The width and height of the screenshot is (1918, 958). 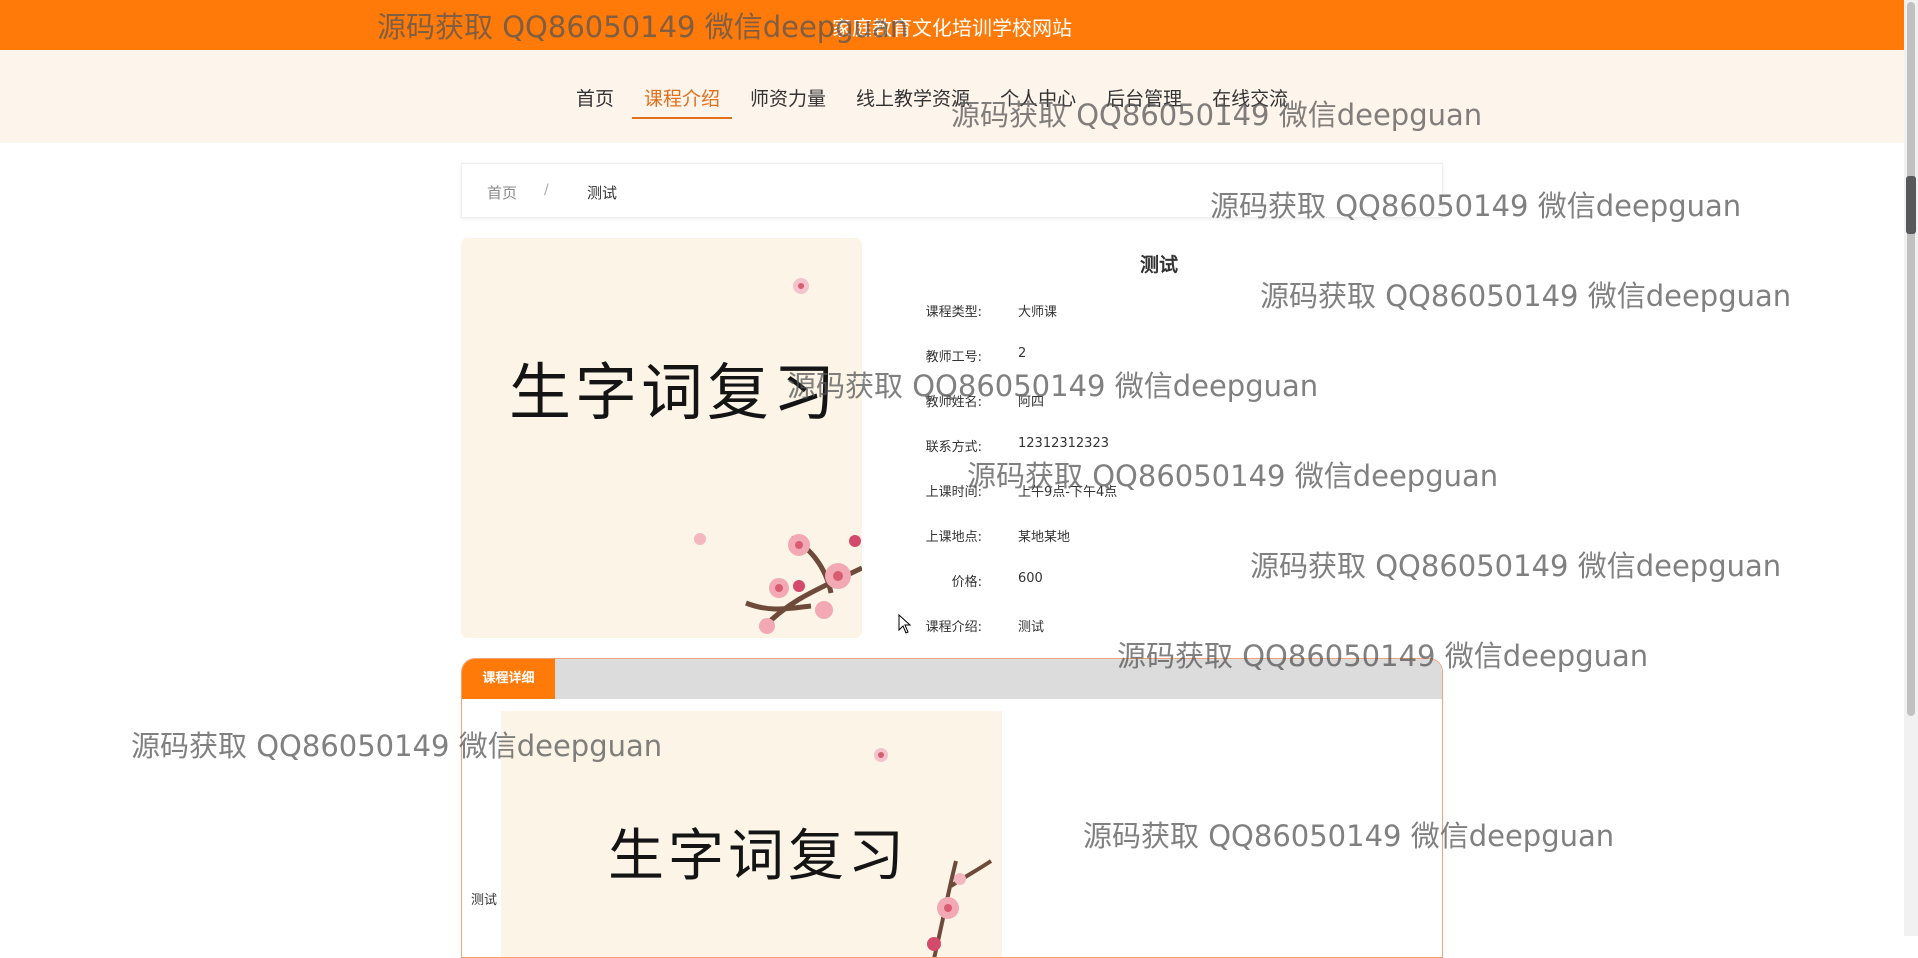 I want to click on top-header-bar: 家庭教育文化培训学校网站, so click(x=952, y=25).